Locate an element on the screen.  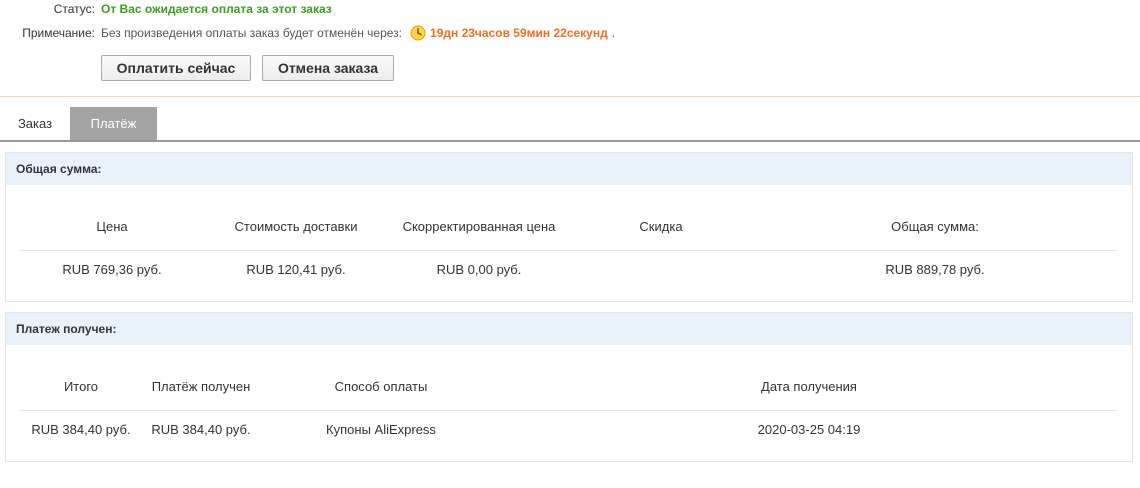
col-header-received-date: Дата получения is located at coordinates (809, 386).